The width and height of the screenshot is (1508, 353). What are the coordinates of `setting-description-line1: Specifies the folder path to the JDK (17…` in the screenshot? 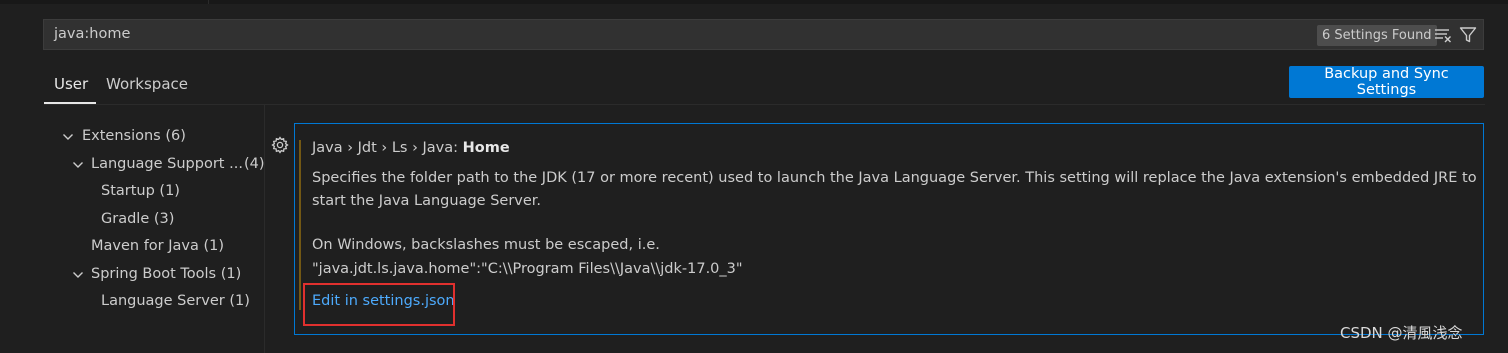 It's located at (894, 178).